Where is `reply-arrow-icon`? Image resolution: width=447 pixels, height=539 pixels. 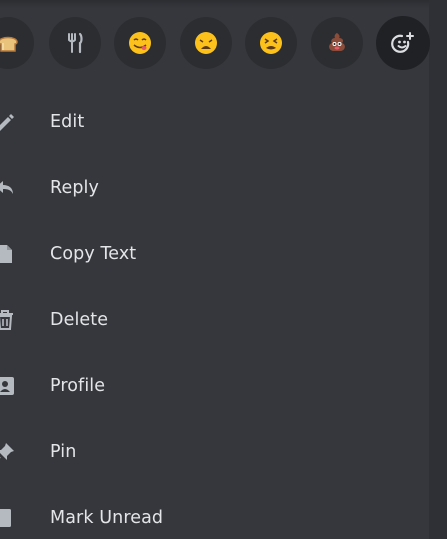 reply-arrow-icon is located at coordinates (8, 188).